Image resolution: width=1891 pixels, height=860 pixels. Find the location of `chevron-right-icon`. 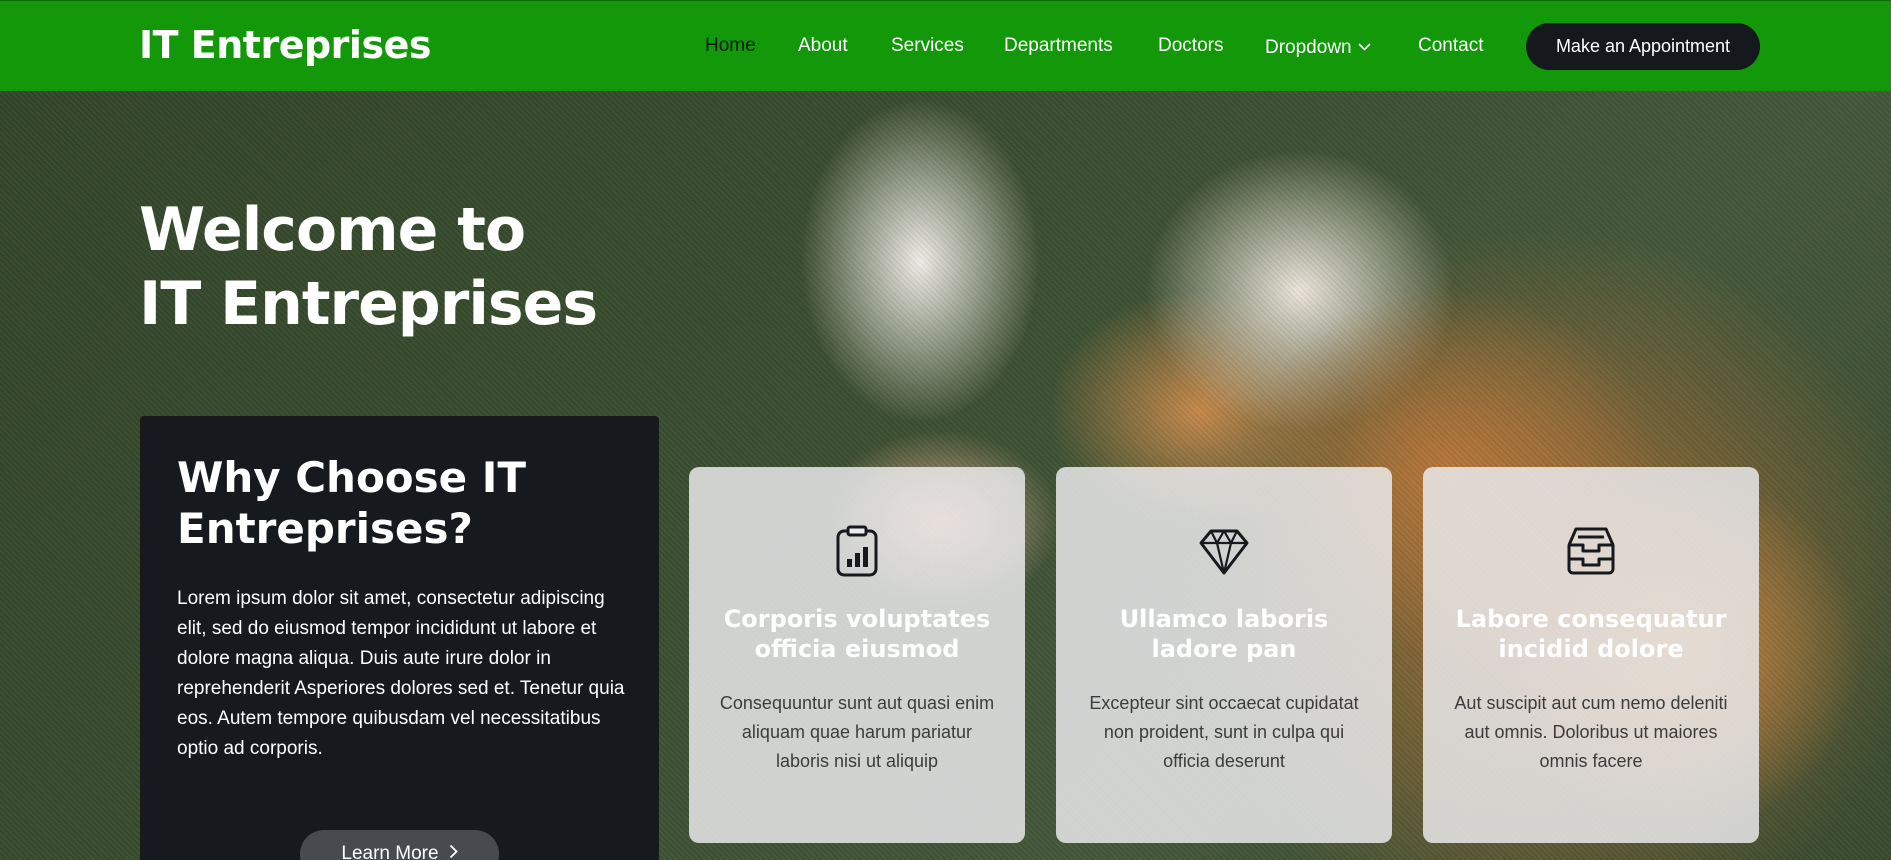

chevron-right-icon is located at coordinates (453, 851).